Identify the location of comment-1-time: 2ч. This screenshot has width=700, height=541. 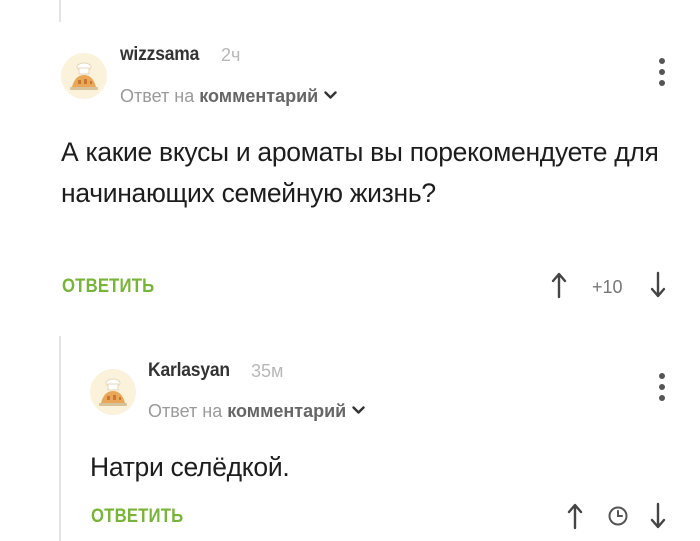
(231, 55).